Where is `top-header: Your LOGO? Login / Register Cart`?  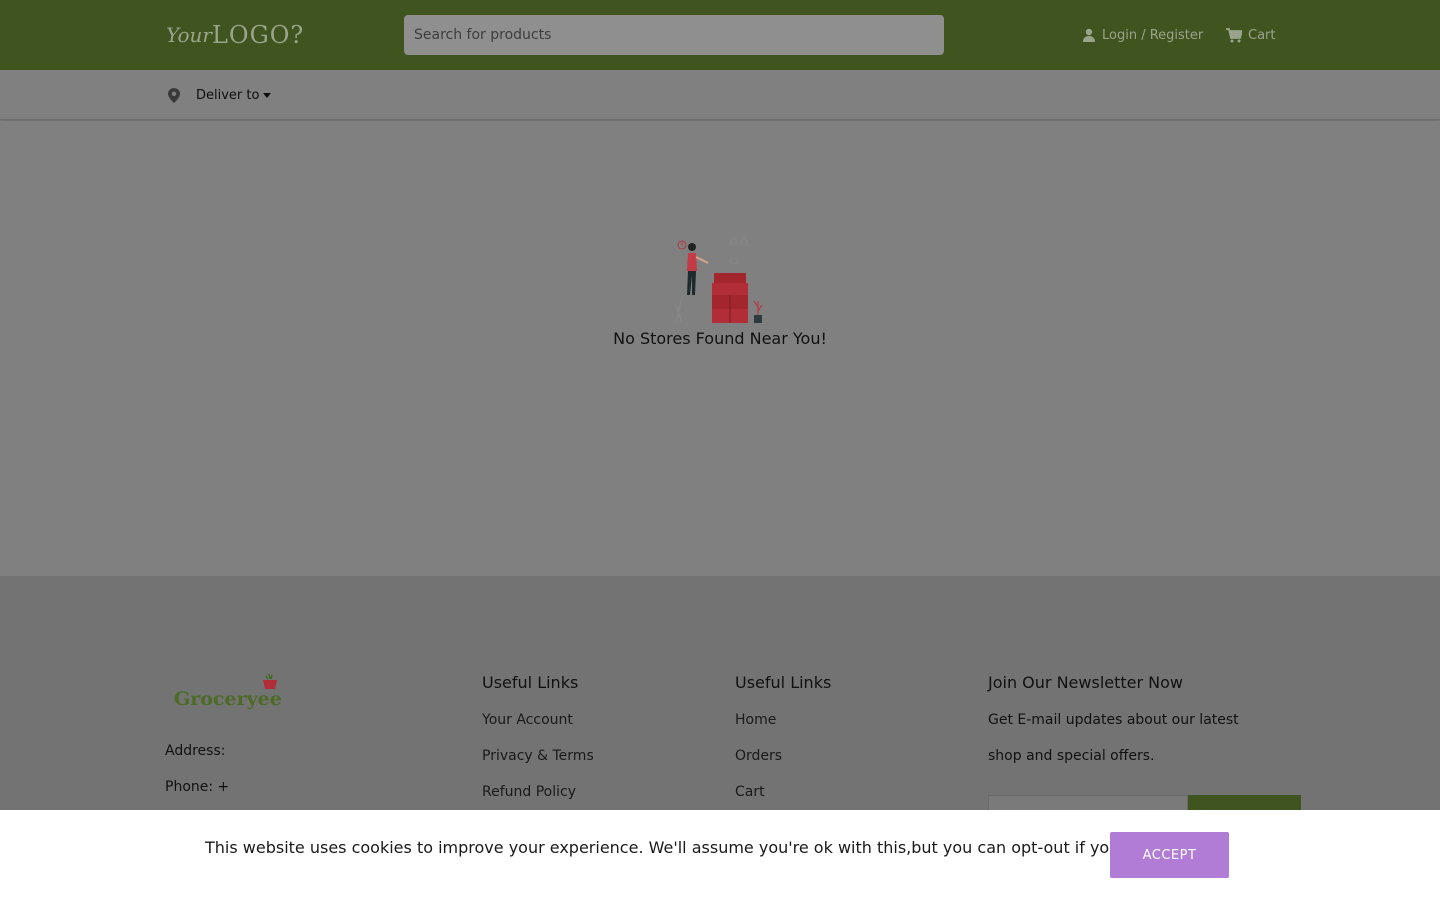
top-header: Your LOGO? Login / Register Cart is located at coordinates (720, 35).